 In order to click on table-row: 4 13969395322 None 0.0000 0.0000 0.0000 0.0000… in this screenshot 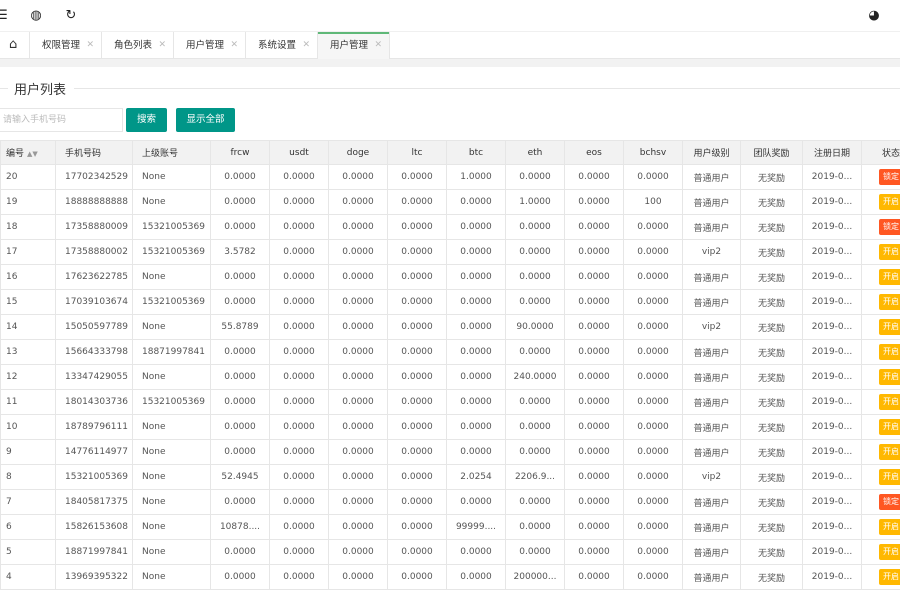, I will do `click(450, 577)`.